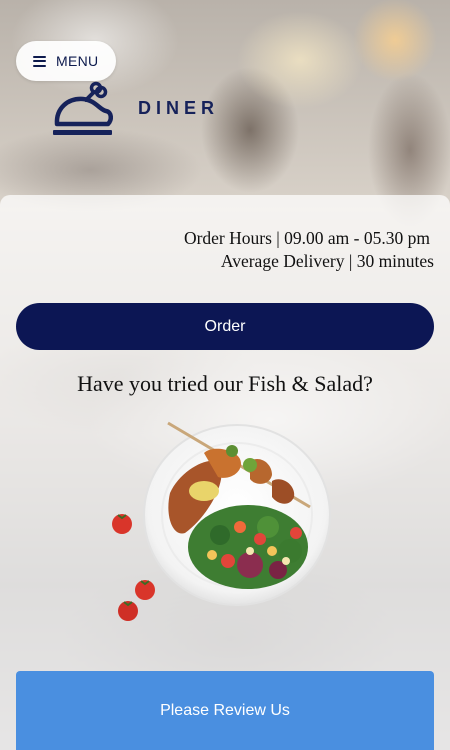 The image size is (450, 750). What do you see at coordinates (327, 261) in the screenshot?
I see `average-delivery: Average Delivery | 30 minutes` at bounding box center [327, 261].